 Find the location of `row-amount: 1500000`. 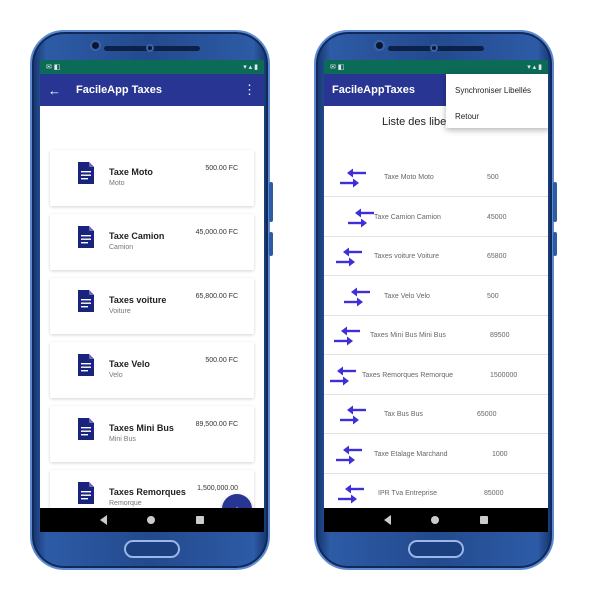

row-amount: 1500000 is located at coordinates (504, 375).